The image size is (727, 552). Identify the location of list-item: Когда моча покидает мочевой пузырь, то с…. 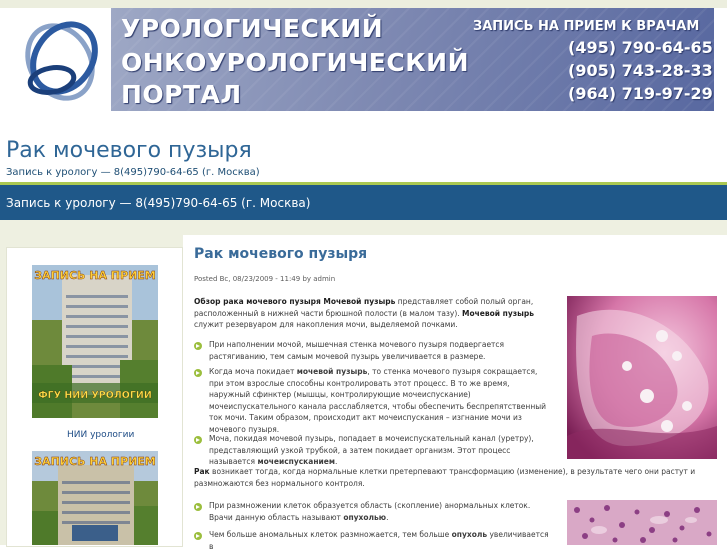
(378, 400).